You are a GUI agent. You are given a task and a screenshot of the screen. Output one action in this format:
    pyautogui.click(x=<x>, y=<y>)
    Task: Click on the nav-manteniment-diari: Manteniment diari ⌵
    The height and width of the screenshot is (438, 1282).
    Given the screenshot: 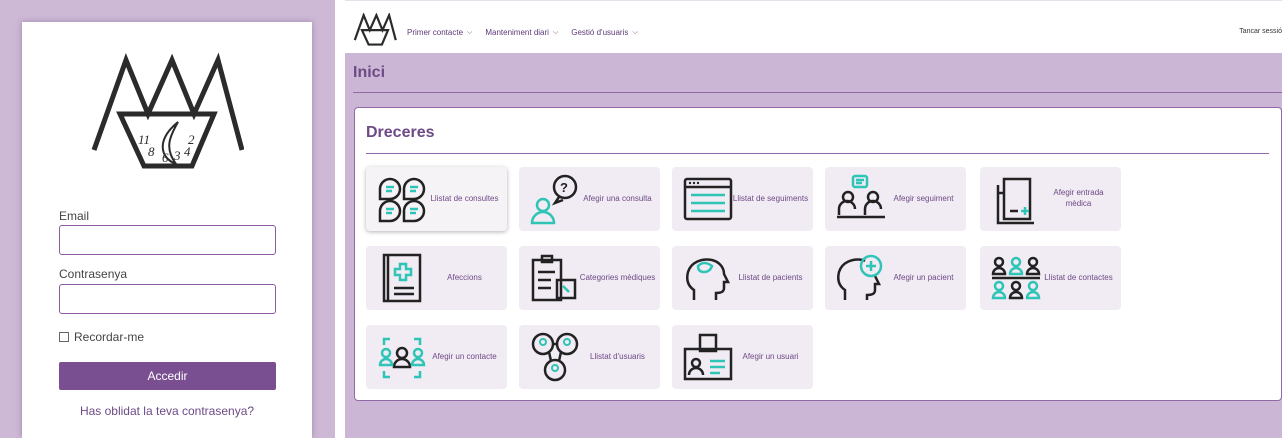 What is the action you would take?
    pyautogui.click(x=521, y=32)
    